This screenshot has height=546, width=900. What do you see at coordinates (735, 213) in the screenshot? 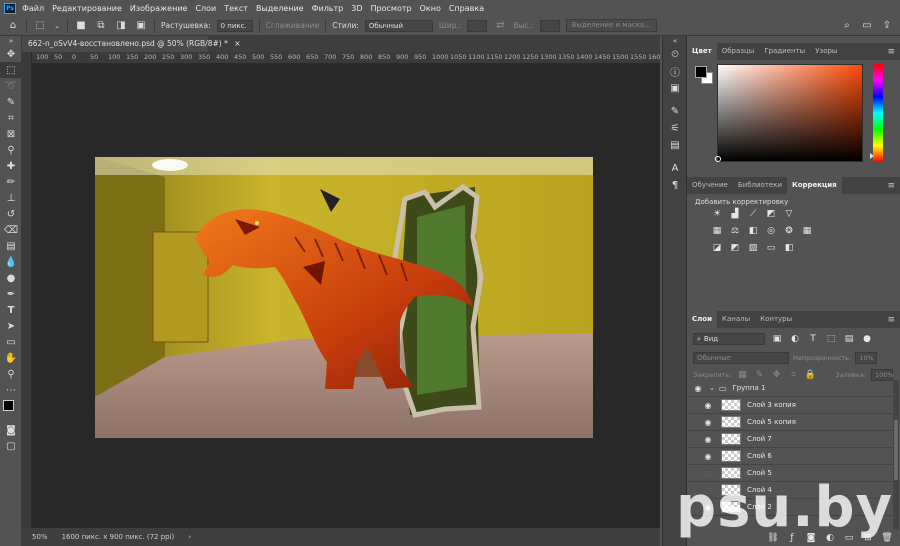
I see `levels-icon: ▟` at bounding box center [735, 213].